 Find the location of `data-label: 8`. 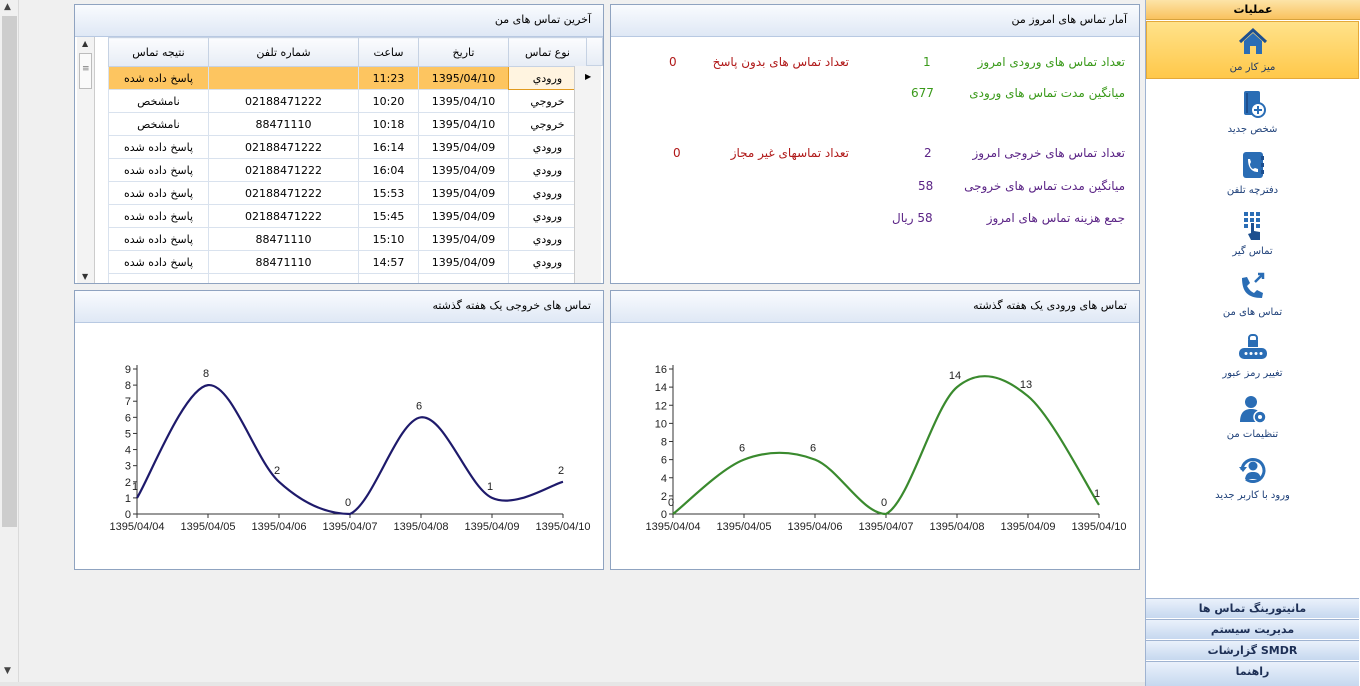

data-label: 8 is located at coordinates (206, 374).